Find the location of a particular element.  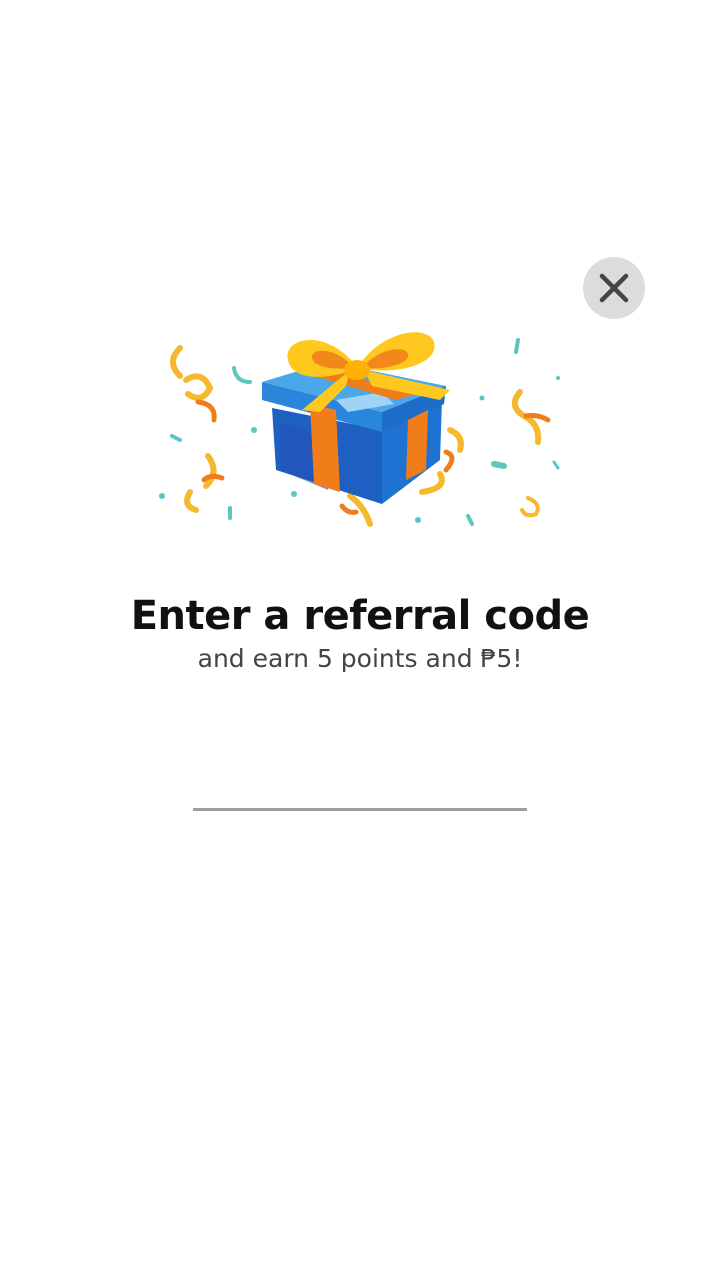

close-icon is located at coordinates (614, 288).